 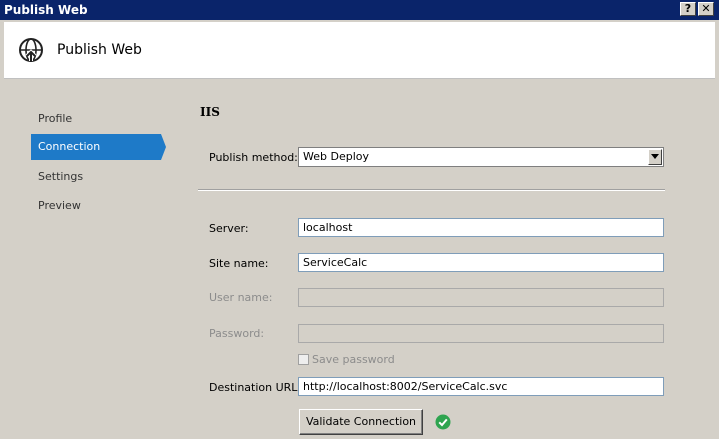 I want to click on nav-item-preview: Preview, so click(x=96, y=206).